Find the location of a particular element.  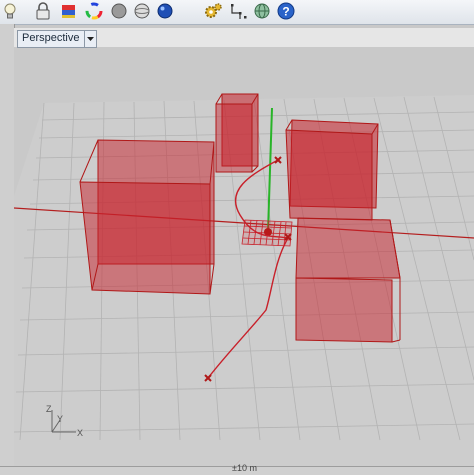

gear-tools-icon is located at coordinates (213, 11).